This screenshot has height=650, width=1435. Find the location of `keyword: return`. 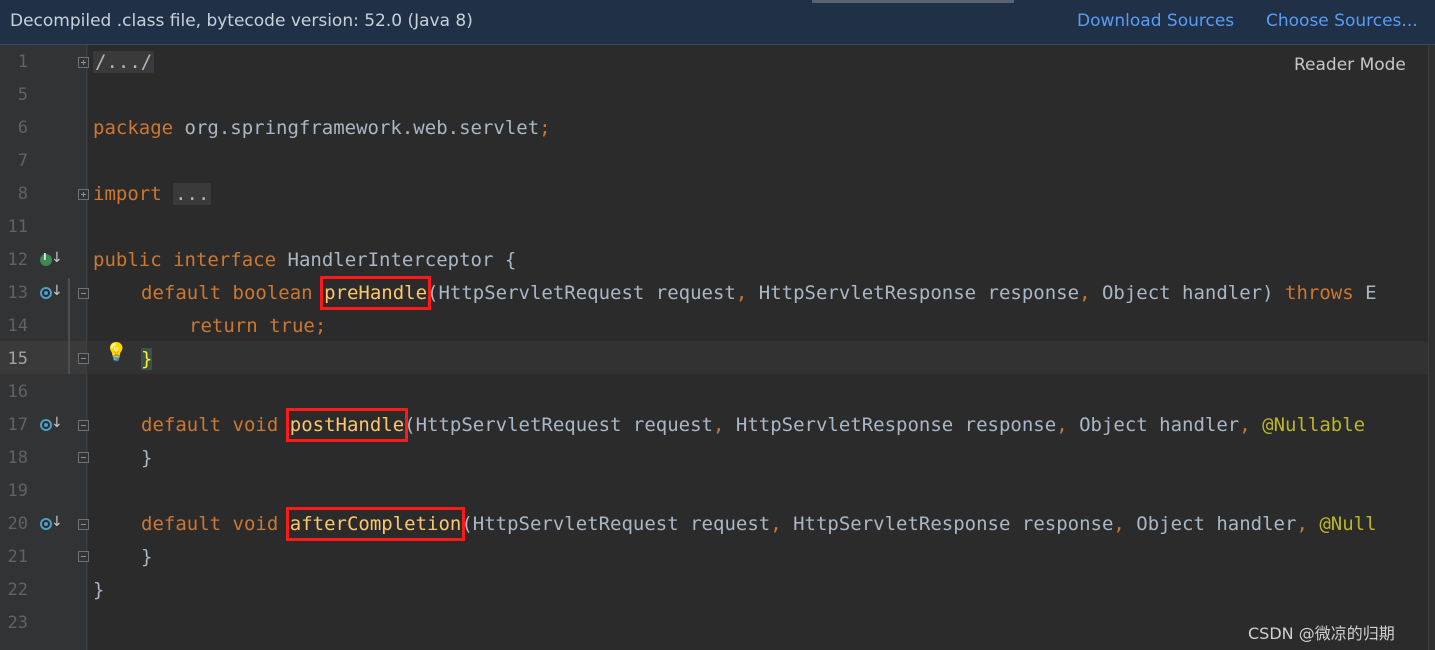

keyword: return is located at coordinates (223, 326).